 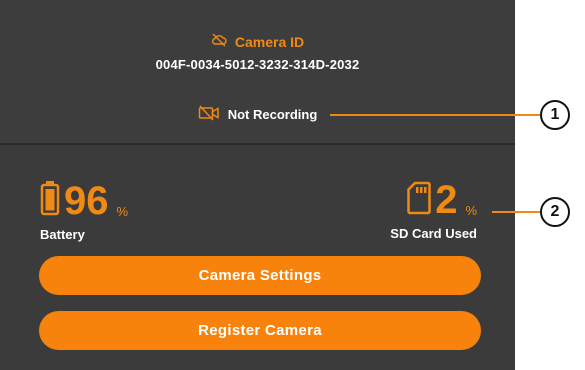 What do you see at coordinates (555, 115) in the screenshot?
I see `callout-badge-1: 1` at bounding box center [555, 115].